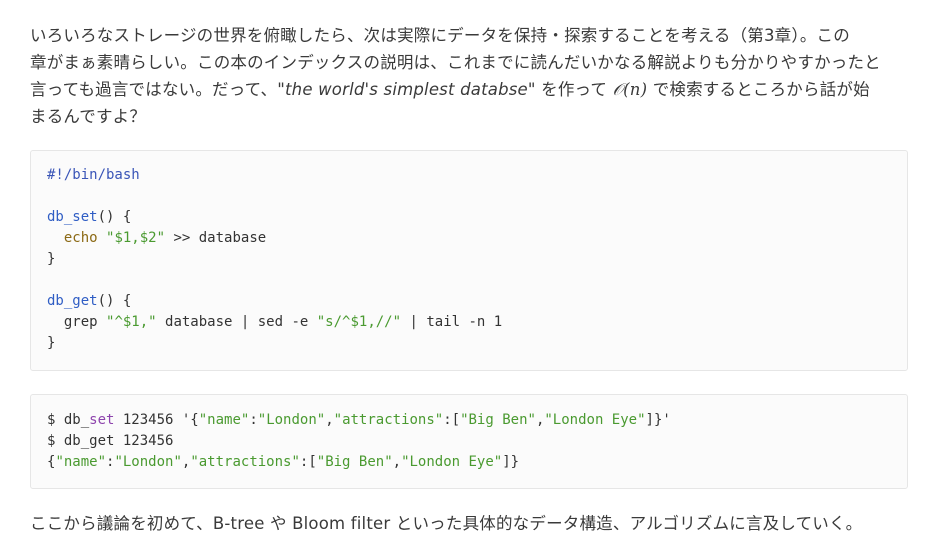  I want to click on big-o-notation: 𝒪(n), so click(630, 89).